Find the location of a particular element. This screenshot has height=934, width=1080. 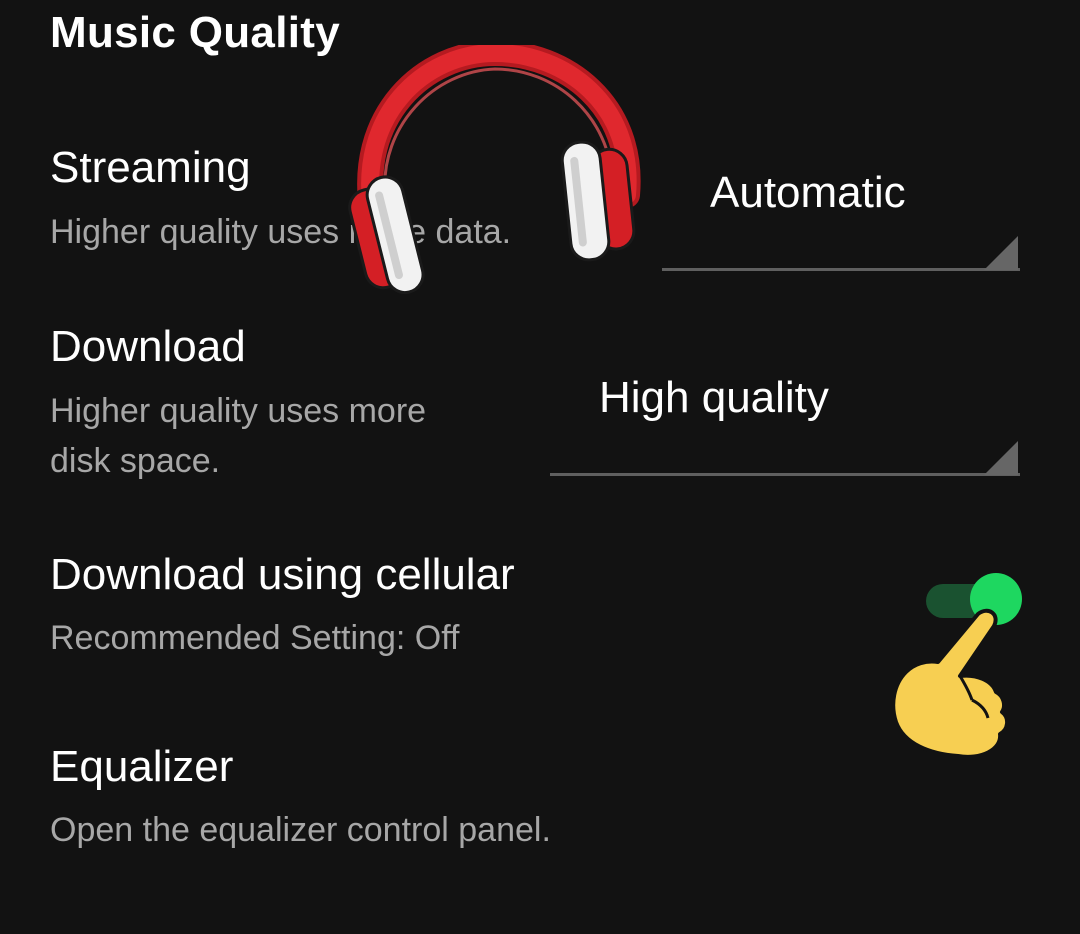

download-description-line2: disk space. is located at coordinates (135, 461).